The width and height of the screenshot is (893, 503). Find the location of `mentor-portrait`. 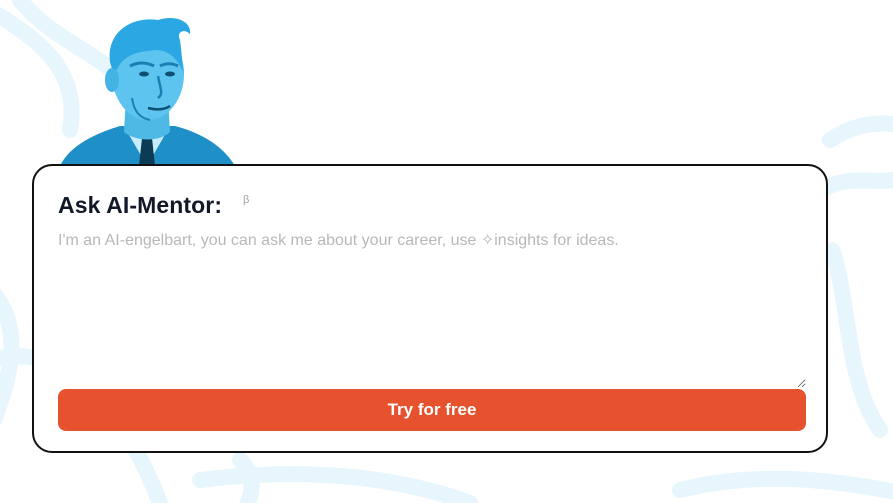

mentor-portrait is located at coordinates (147, 91).